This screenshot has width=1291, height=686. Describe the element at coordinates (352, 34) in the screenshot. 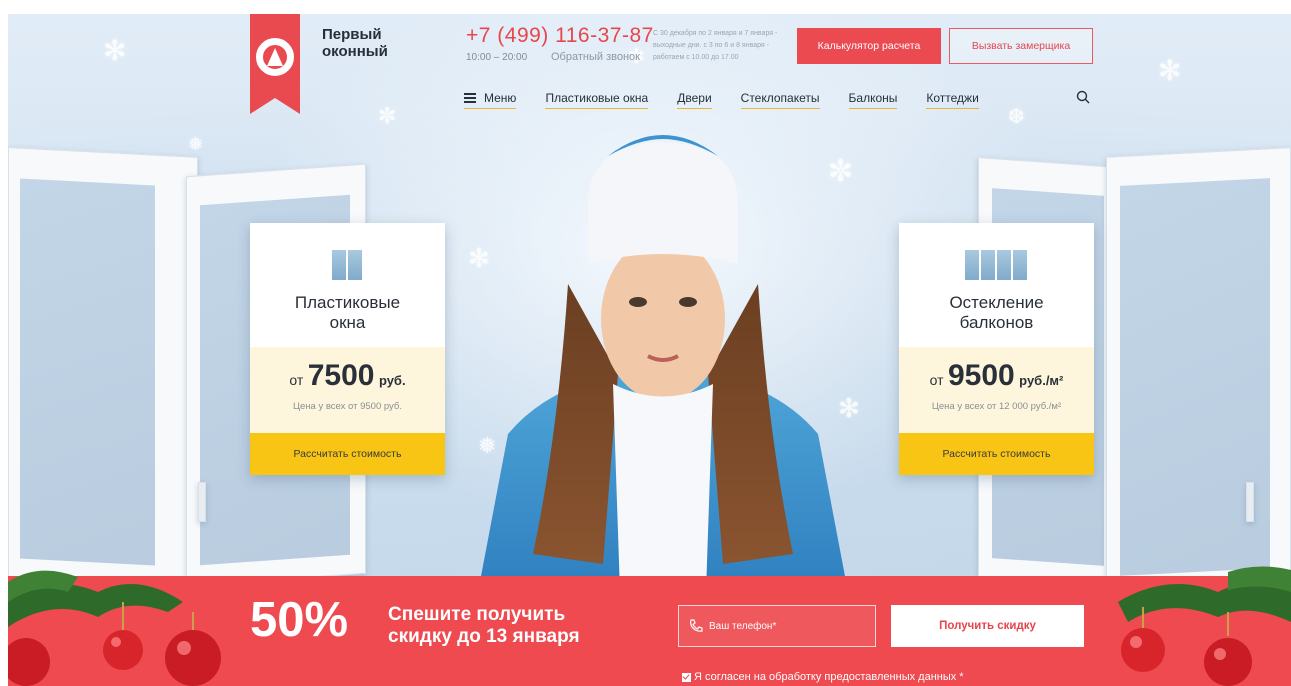

I see `brand-line: Первый` at that location.